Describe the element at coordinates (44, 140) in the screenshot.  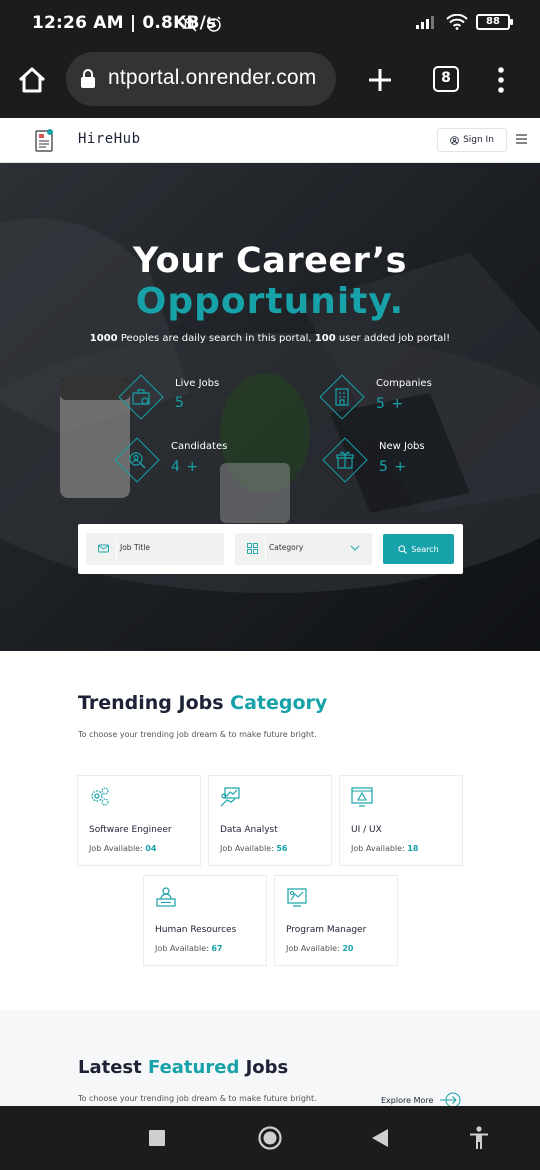
I see `logo-icon` at that location.